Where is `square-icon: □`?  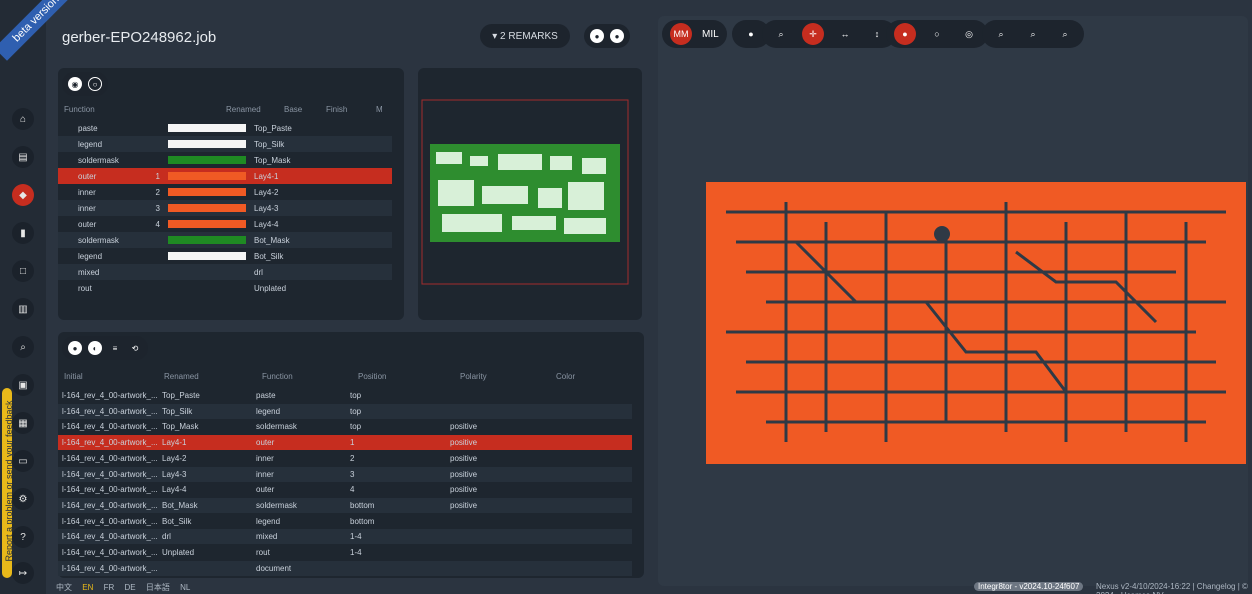 square-icon: □ is located at coordinates (23, 271).